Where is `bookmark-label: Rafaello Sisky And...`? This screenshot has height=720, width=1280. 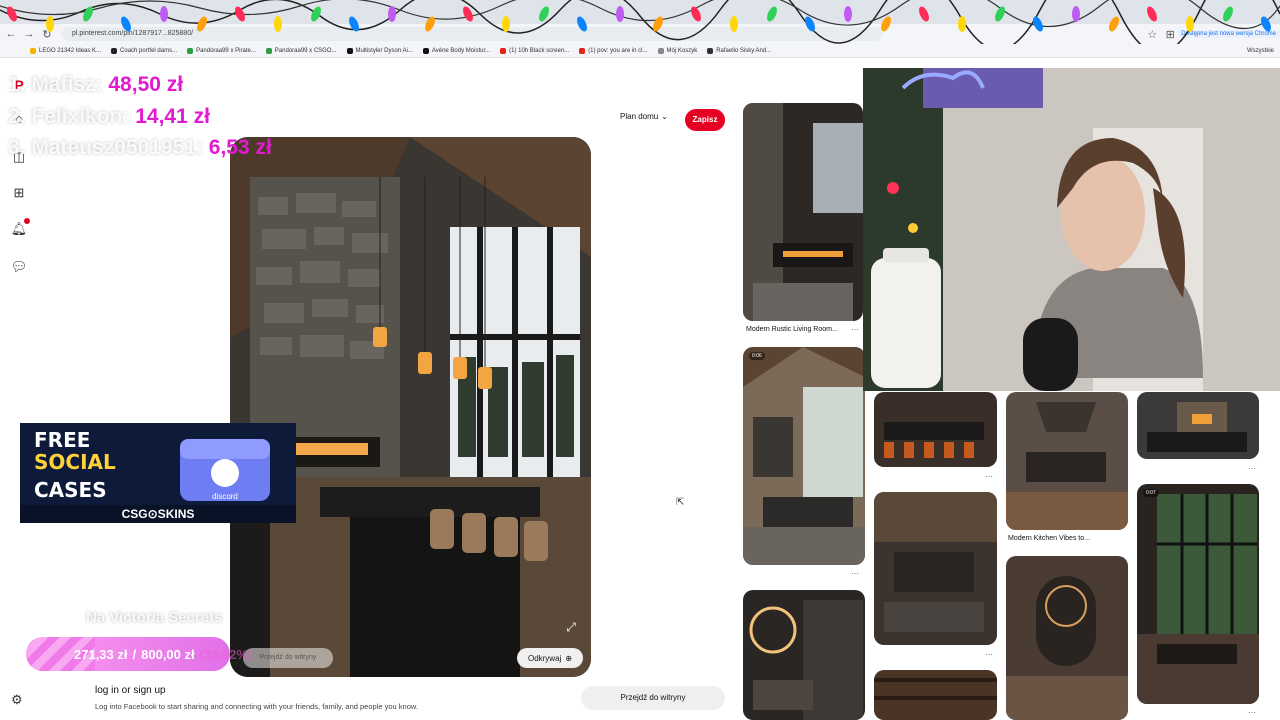 bookmark-label: Rafaello Sisky And... is located at coordinates (744, 50).